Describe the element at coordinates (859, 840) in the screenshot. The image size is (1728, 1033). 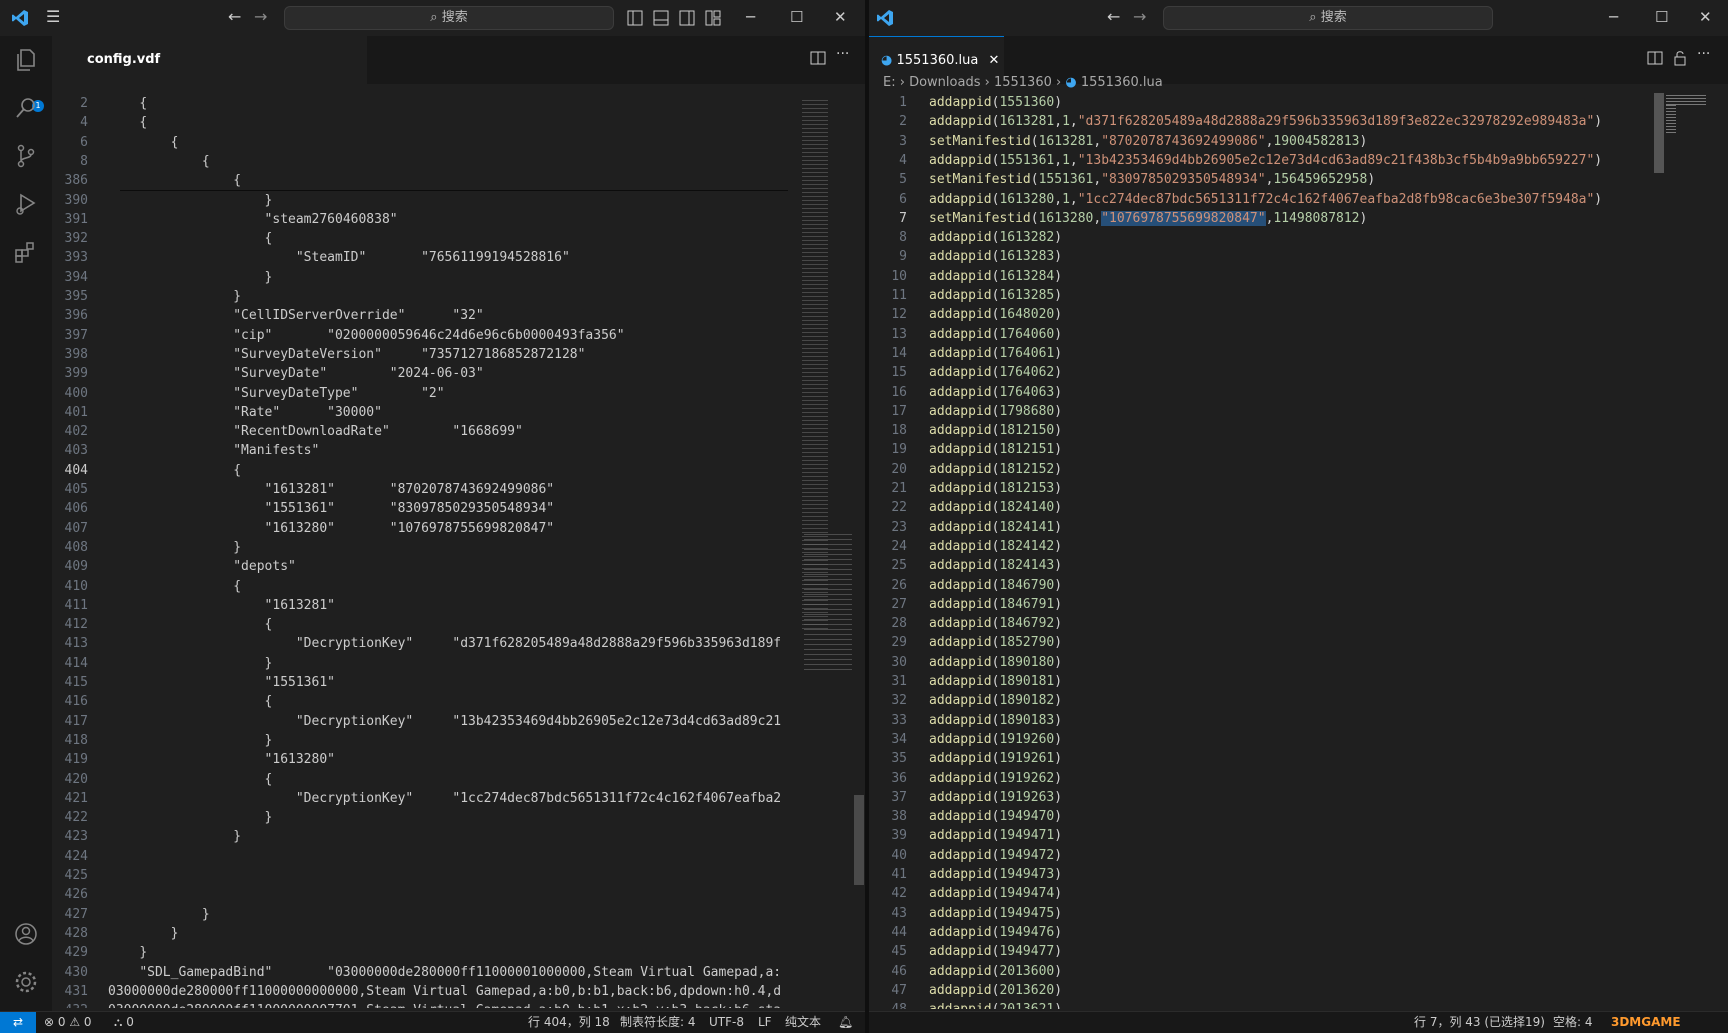
I see `vertical-scrollbar-thumb` at that location.